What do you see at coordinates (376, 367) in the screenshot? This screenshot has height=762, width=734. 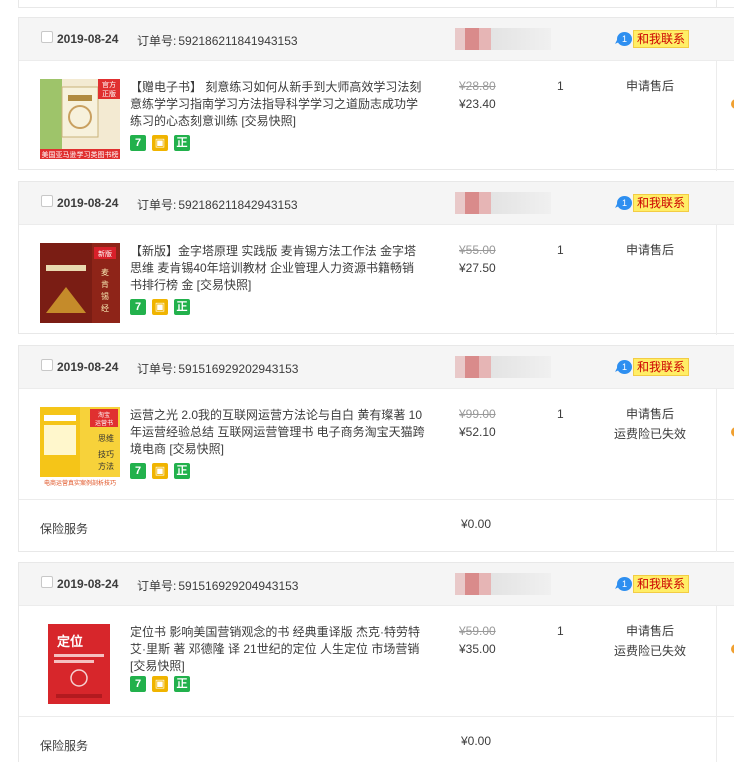 I see `order-header: 2019-08-24 订单号: 591516929202943153 1 和我联系` at bounding box center [376, 367].